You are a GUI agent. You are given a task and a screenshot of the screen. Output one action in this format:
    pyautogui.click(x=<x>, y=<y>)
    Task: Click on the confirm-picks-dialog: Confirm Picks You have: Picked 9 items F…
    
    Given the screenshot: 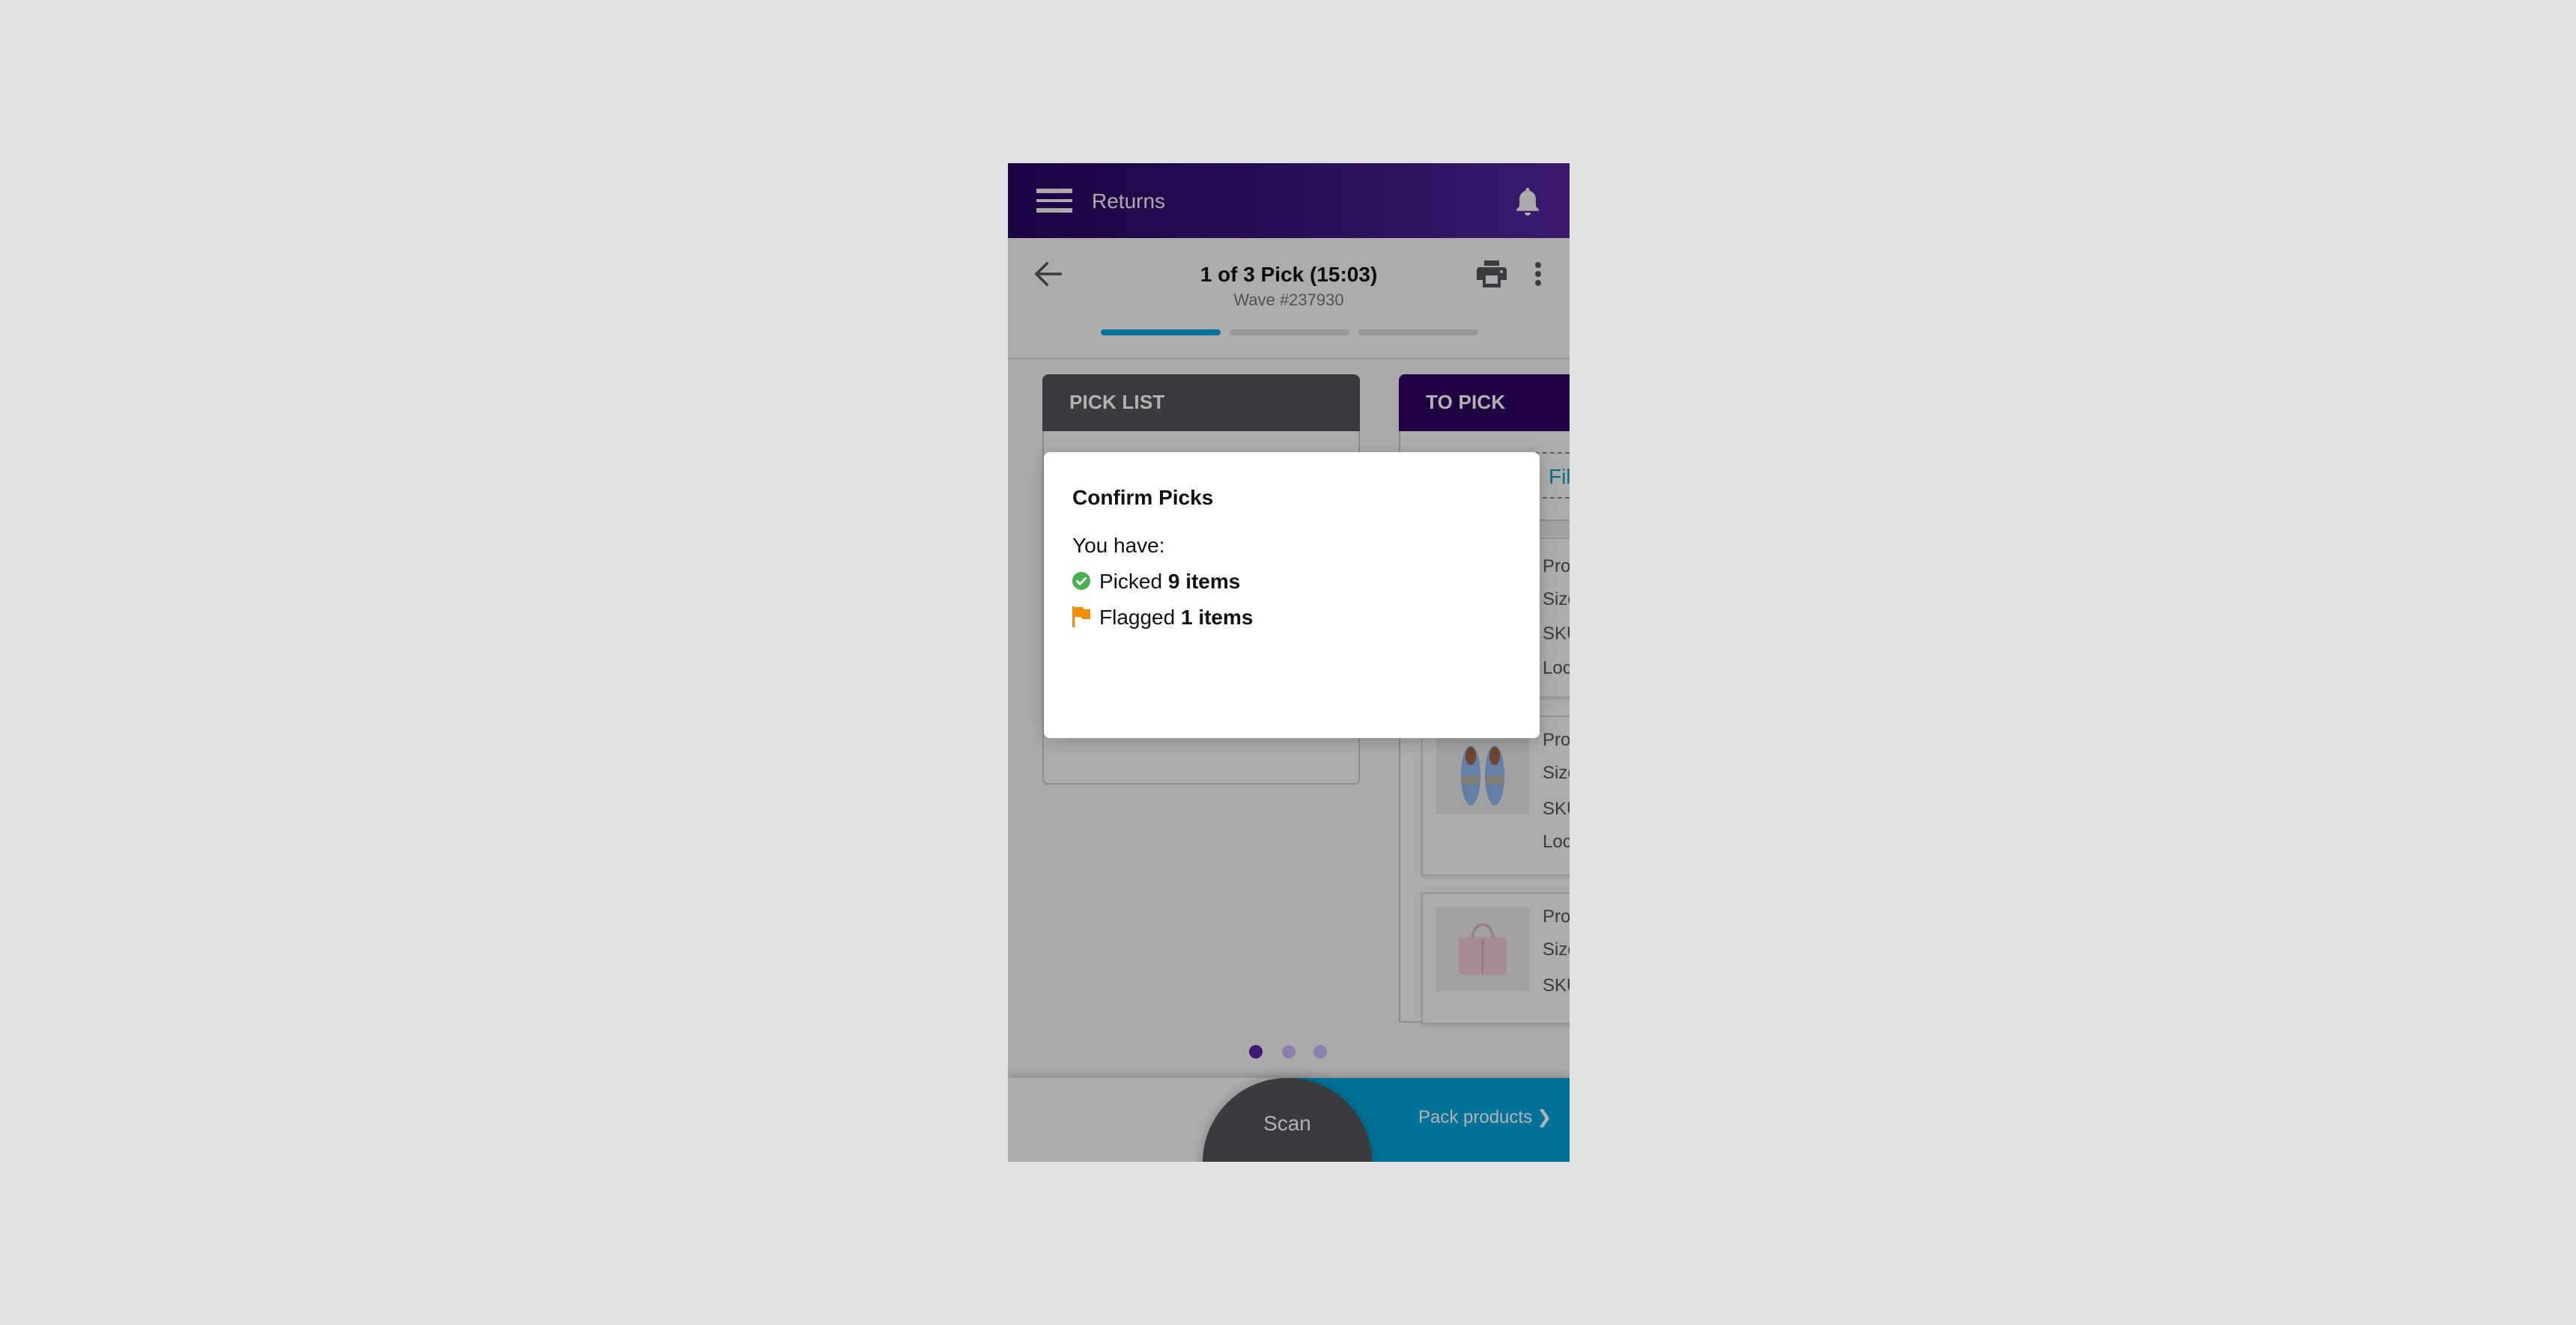 What is the action you would take?
    pyautogui.click(x=1292, y=595)
    